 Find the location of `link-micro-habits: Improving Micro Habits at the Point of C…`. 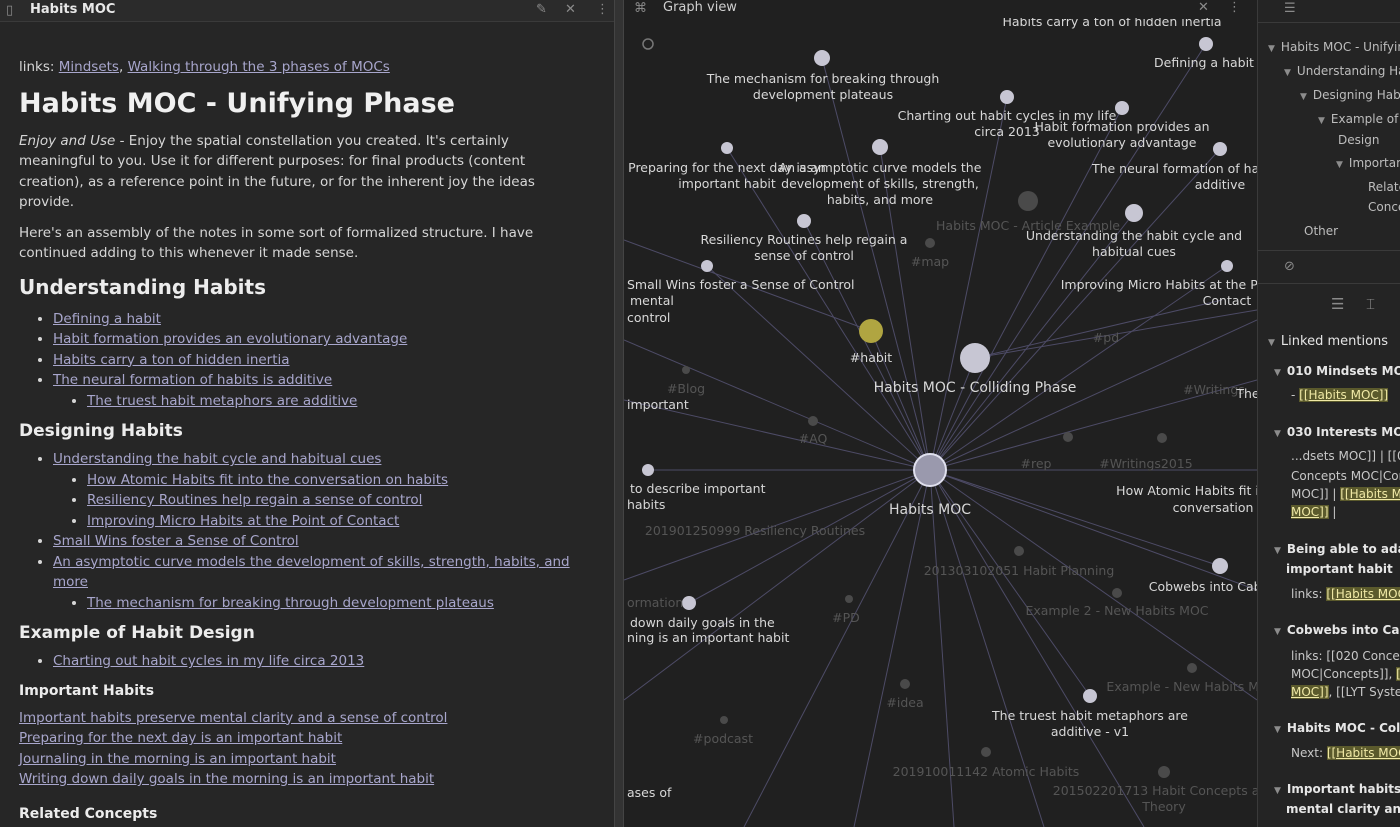

link-micro-habits: Improving Micro Habits at the Point of C… is located at coordinates (243, 521).